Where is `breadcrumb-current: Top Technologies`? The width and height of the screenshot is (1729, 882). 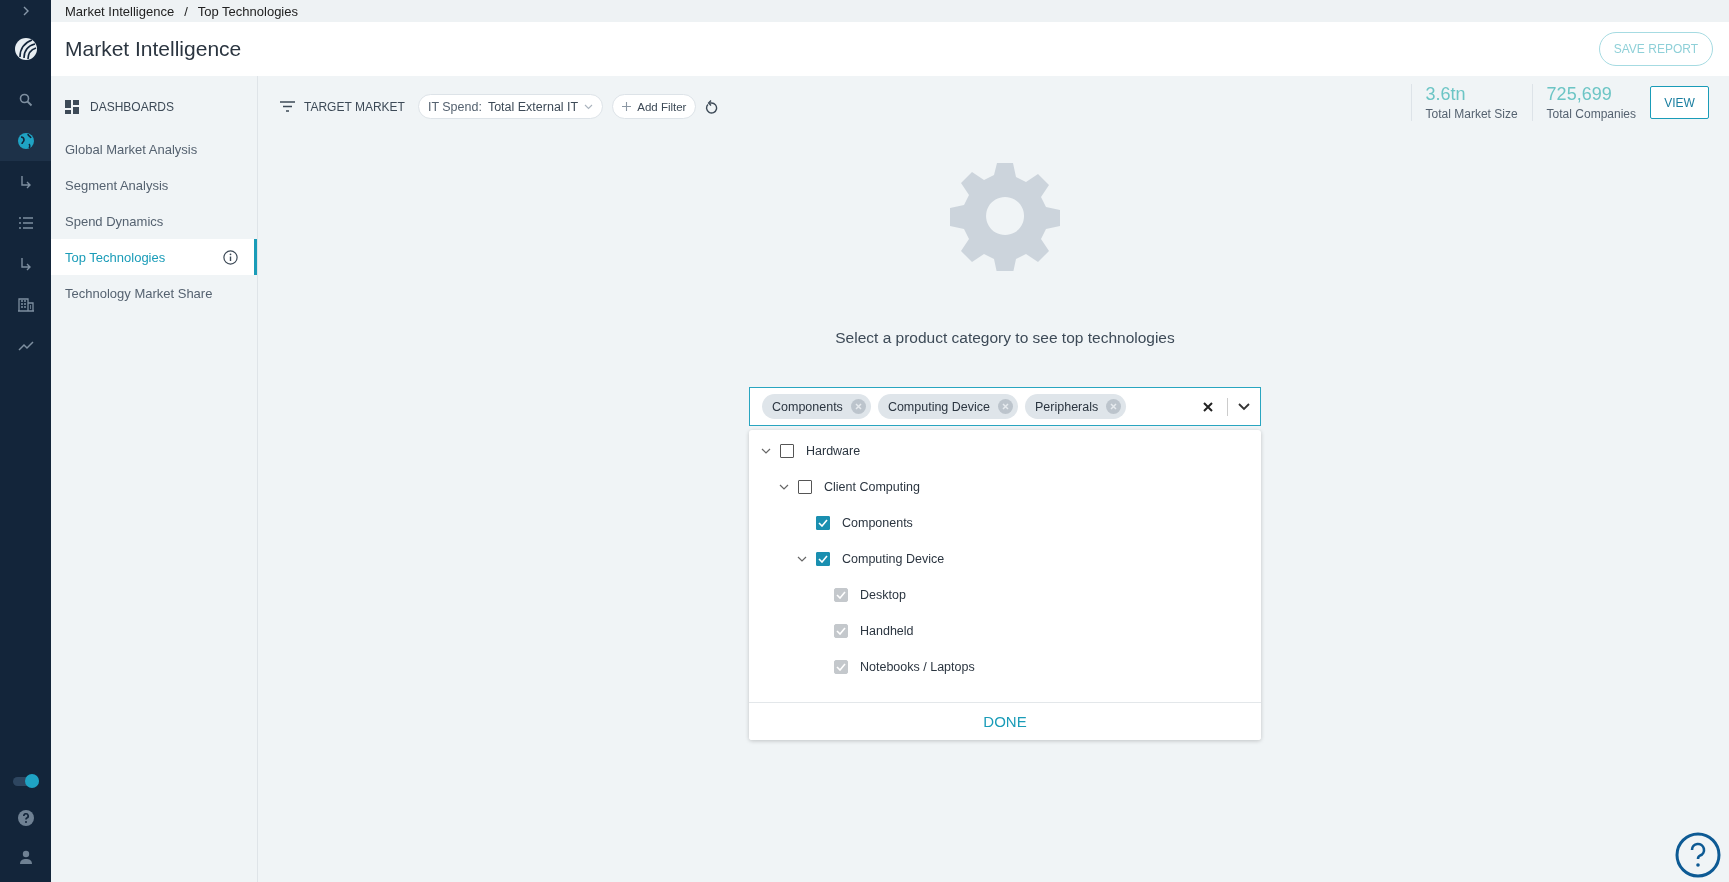 breadcrumb-current: Top Technologies is located at coordinates (247, 11).